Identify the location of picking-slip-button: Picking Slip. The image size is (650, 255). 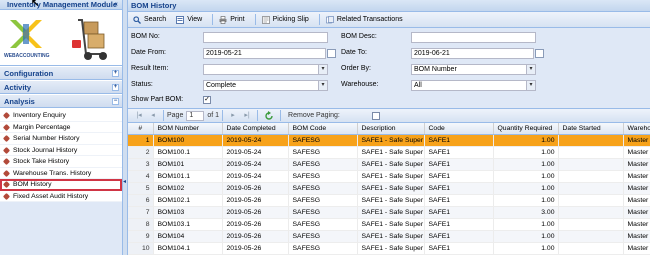
(285, 19).